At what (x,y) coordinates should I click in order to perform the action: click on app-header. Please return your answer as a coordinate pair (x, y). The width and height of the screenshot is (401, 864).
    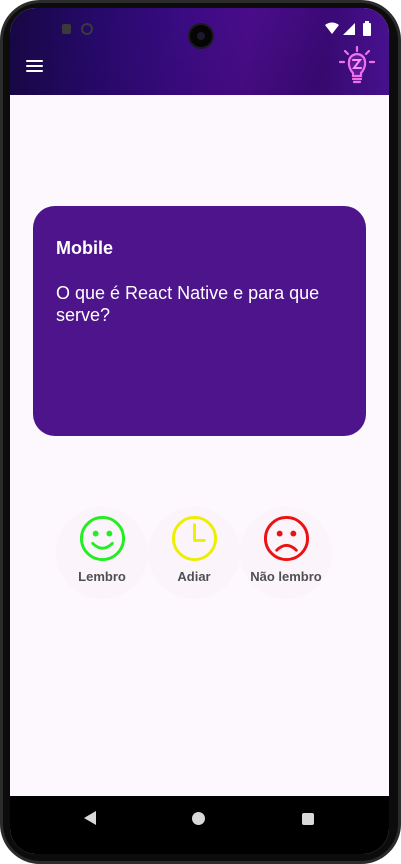
    Looking at the image, I should click on (199, 51).